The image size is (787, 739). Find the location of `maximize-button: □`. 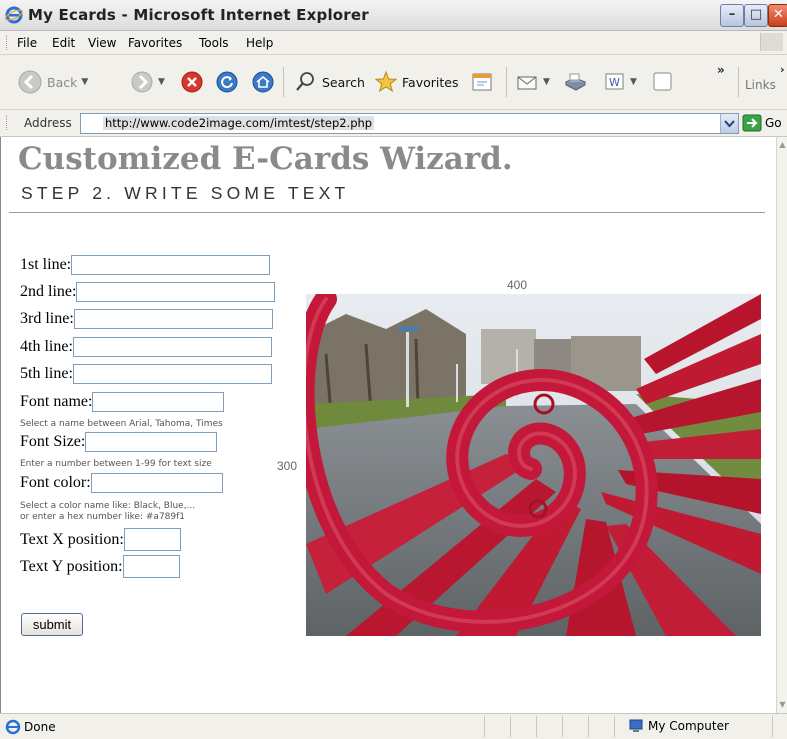

maximize-button: □ is located at coordinates (756, 15).